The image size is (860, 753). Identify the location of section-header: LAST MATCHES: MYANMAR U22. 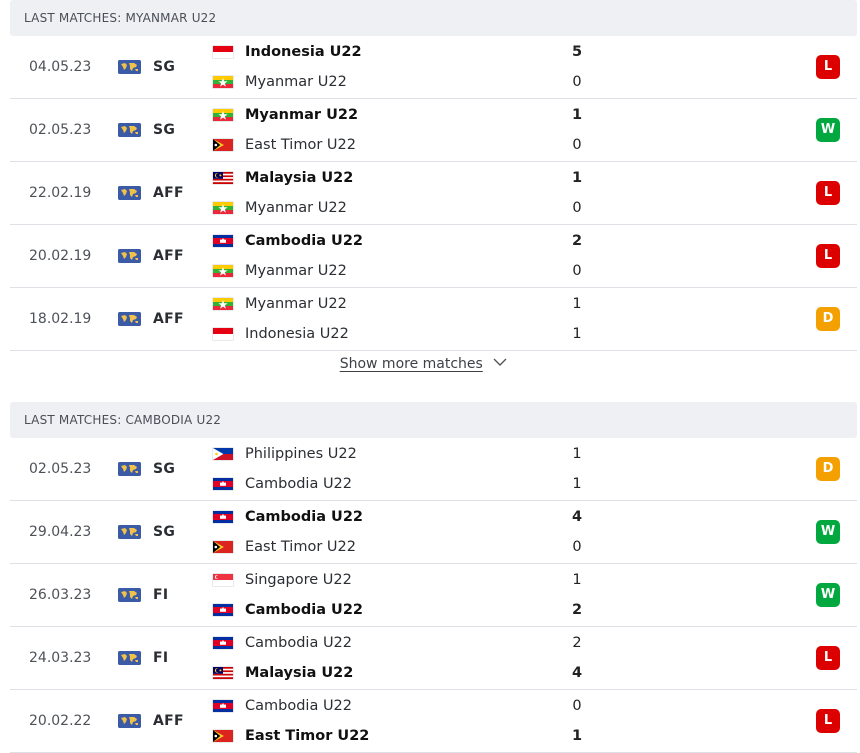
(433, 18).